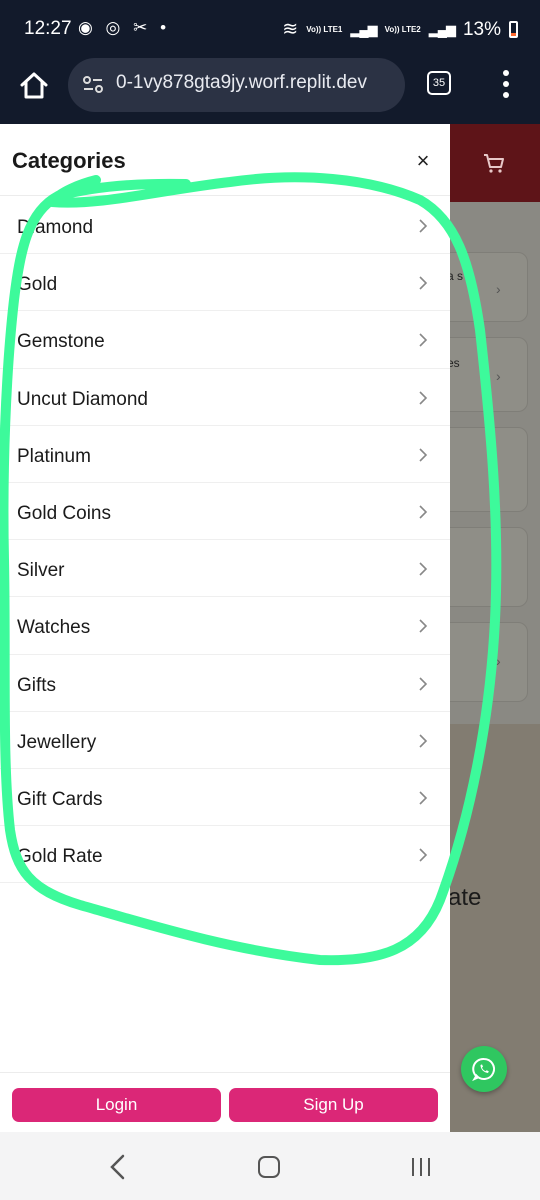 The width and height of the screenshot is (540, 1200). I want to click on nav-home-icon, so click(269, 1167).